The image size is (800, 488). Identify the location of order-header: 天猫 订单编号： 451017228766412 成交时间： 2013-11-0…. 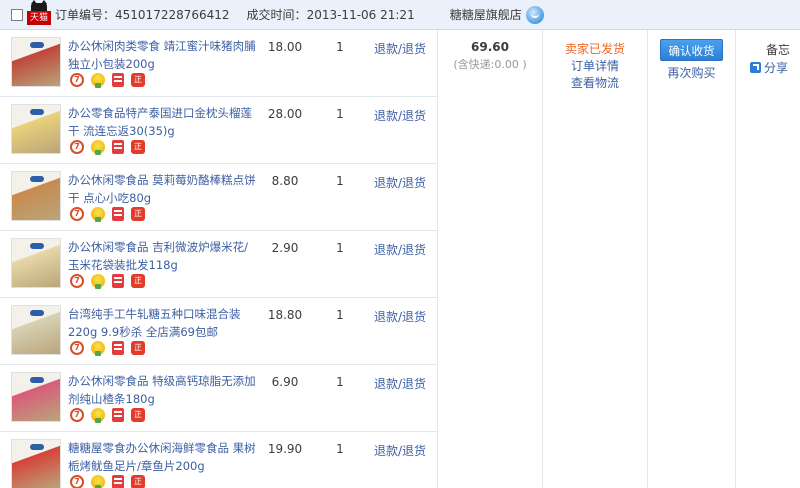
(400, 15).